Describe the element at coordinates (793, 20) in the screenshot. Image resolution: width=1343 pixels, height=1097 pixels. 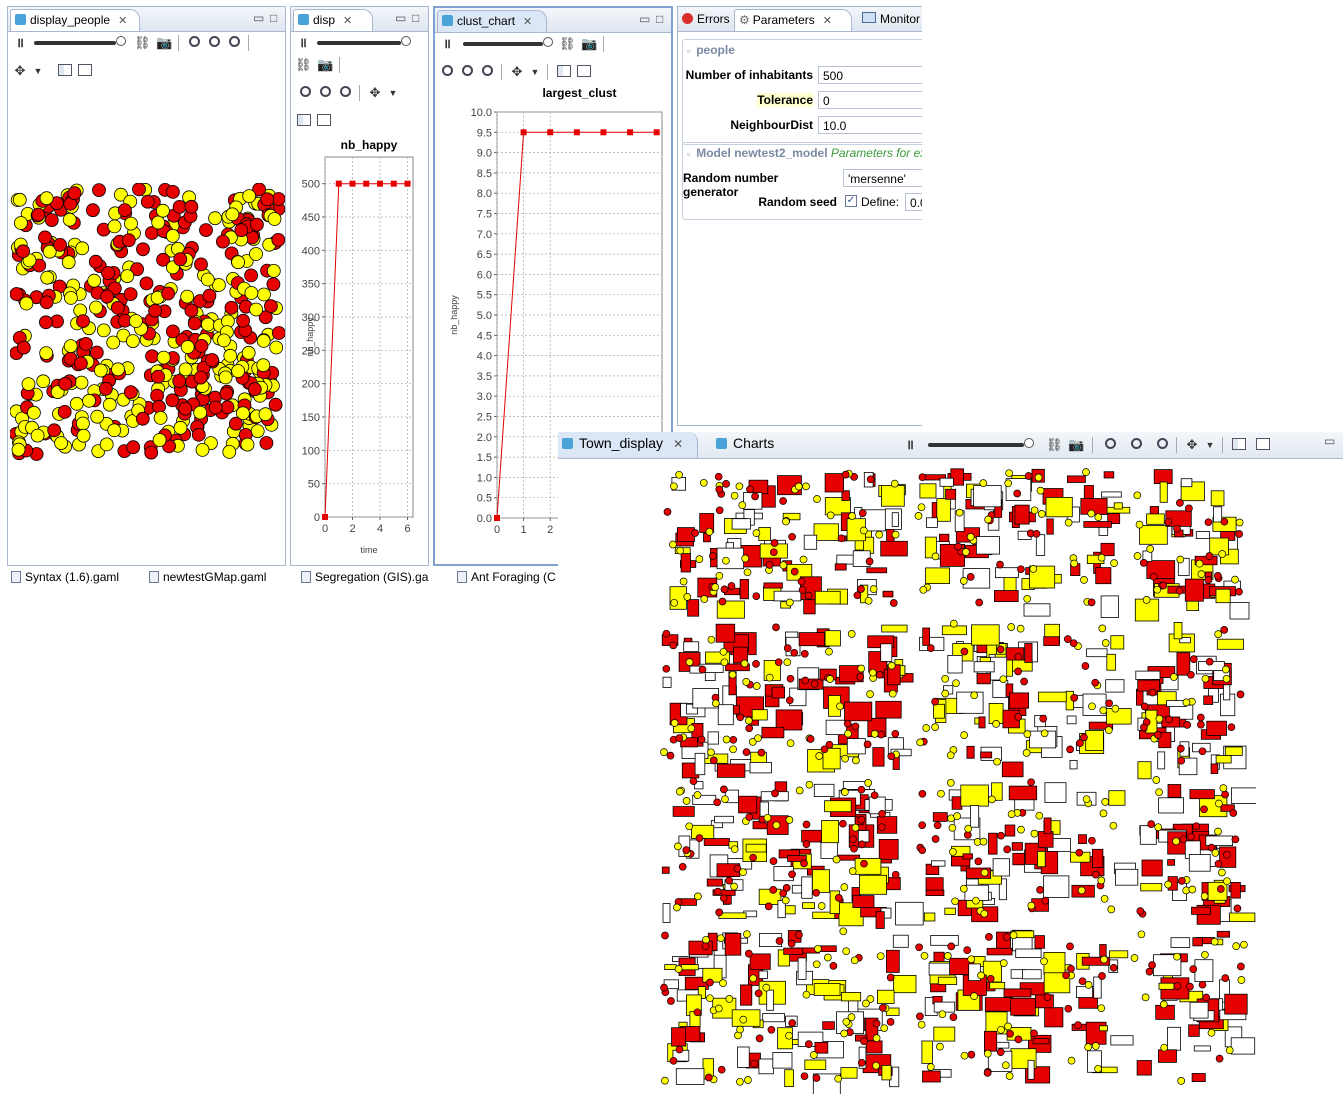
I see `tab-parameters: ⚙ Parameters ✕` at that location.